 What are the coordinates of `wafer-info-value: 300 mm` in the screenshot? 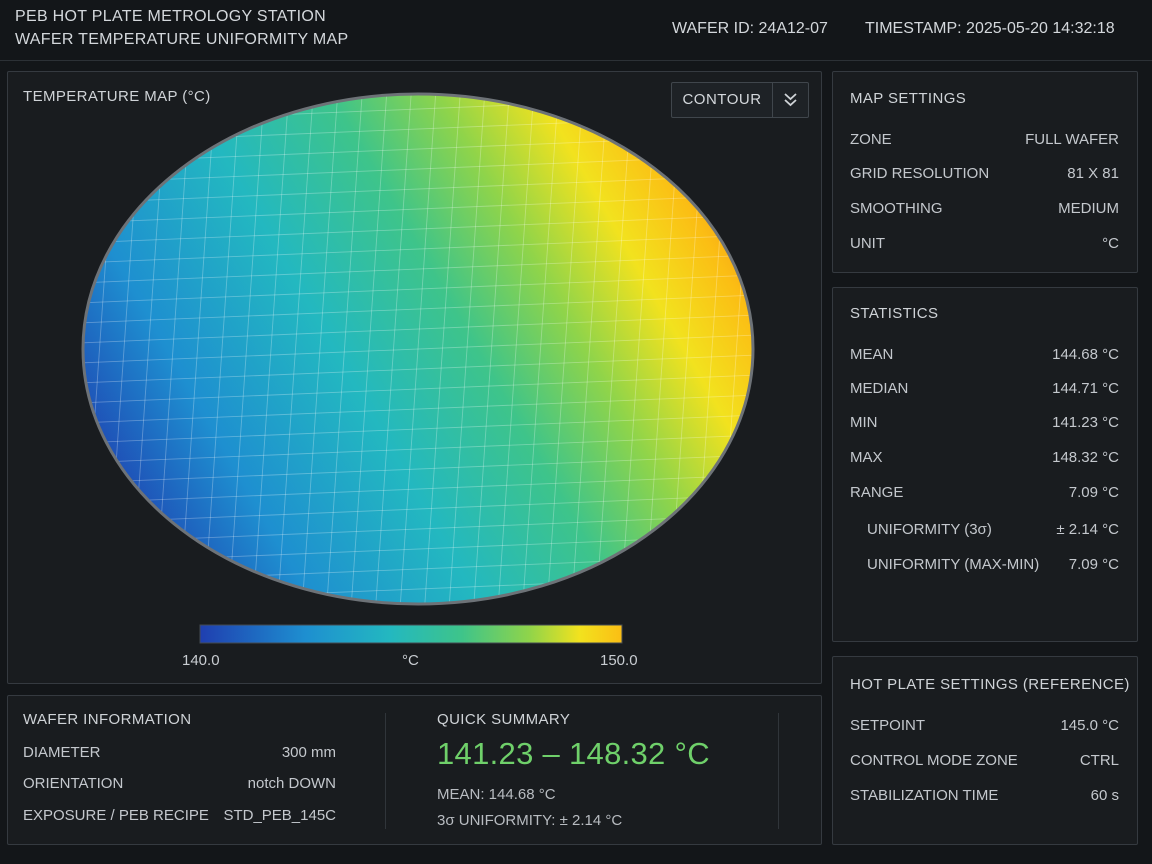 It's located at (308, 752).